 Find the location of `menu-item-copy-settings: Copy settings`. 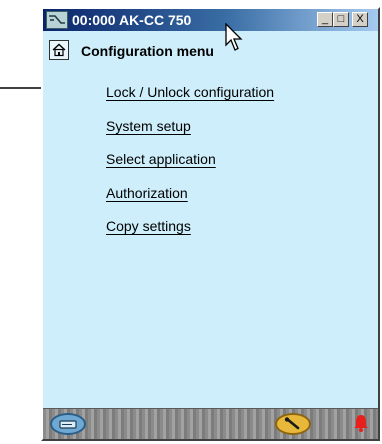

menu-item-copy-settings: Copy settings is located at coordinates (190, 235).